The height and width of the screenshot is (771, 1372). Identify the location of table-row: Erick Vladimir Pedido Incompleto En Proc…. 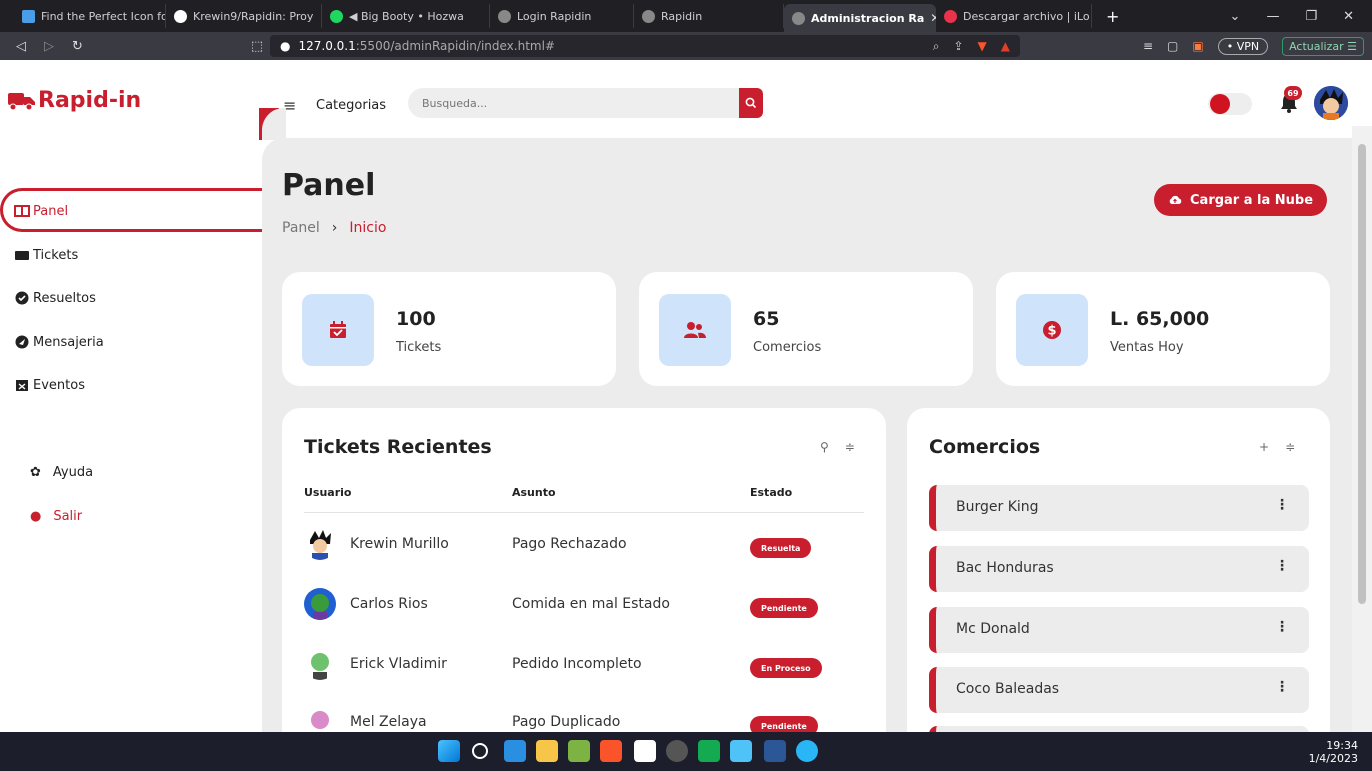
(584, 668).